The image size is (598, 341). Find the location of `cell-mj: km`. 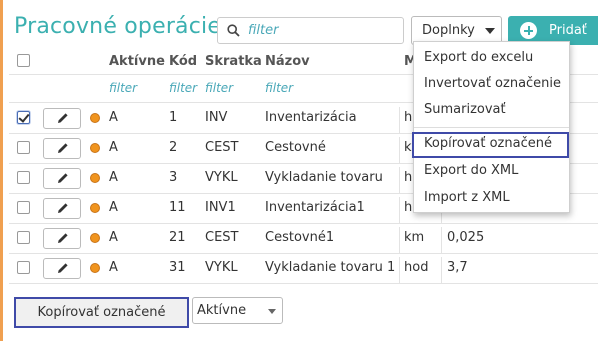

cell-mj: km is located at coordinates (414, 237).